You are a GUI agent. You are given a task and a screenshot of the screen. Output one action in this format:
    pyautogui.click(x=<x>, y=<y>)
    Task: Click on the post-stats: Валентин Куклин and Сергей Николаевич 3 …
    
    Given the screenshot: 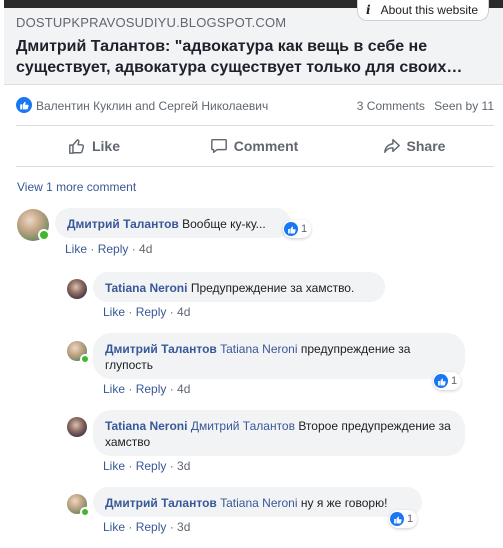 What is the action you would take?
    pyautogui.click(x=254, y=106)
    